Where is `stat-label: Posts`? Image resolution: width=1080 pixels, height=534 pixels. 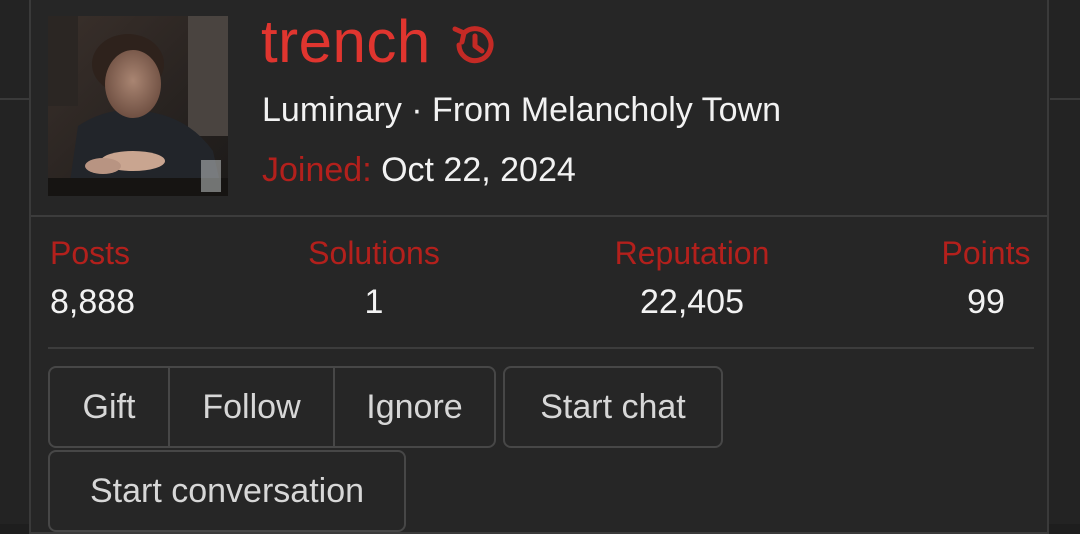
stat-label: Posts is located at coordinates (90, 253).